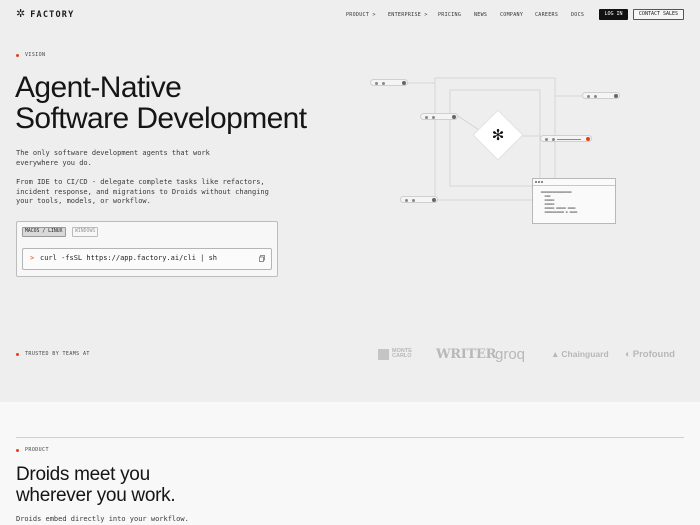 Image resolution: width=700 pixels, height=525 pixels. Describe the element at coordinates (85, 232) in the screenshot. I see `tab-windows: WINDOWS` at that location.